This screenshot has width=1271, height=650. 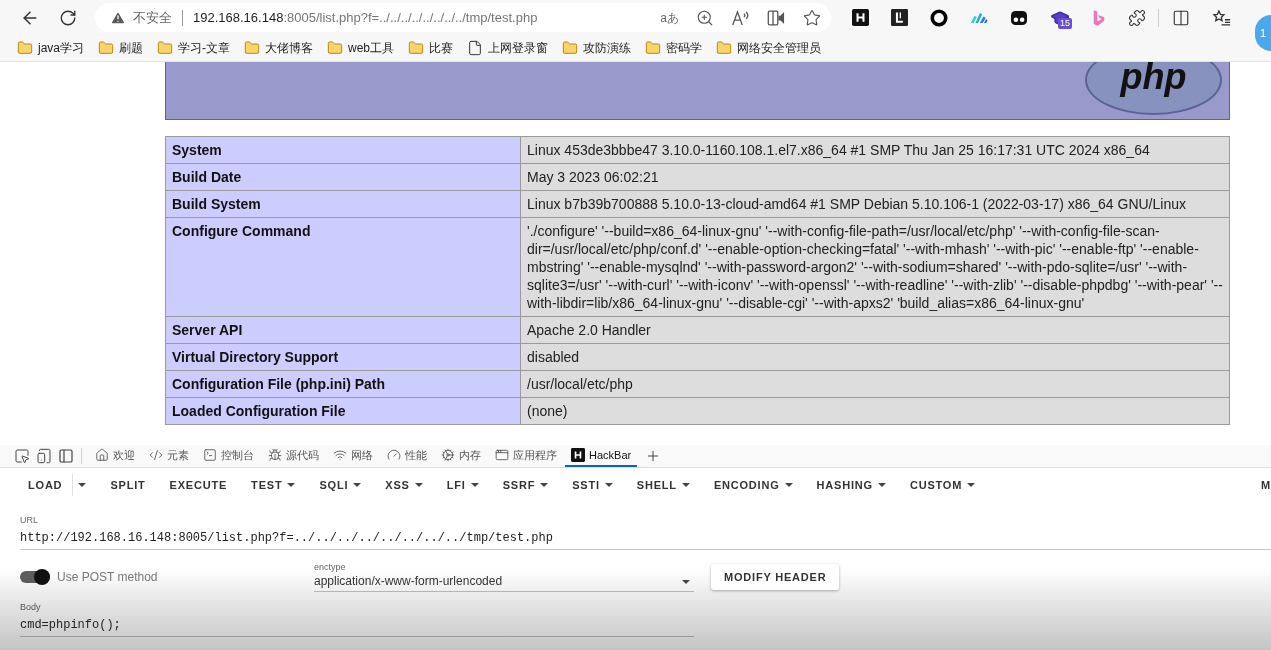 I want to click on ghost-icon, so click(x=1019, y=17).